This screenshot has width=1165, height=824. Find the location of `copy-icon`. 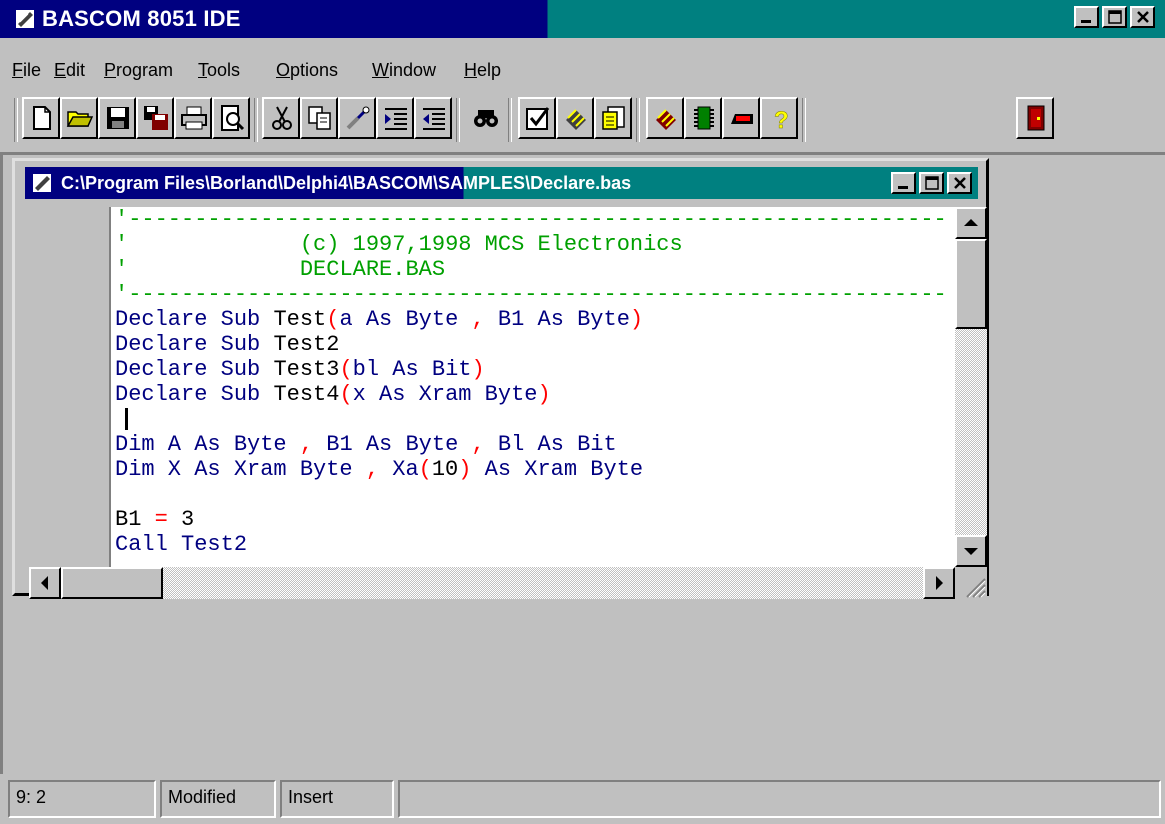

copy-icon is located at coordinates (319, 118).